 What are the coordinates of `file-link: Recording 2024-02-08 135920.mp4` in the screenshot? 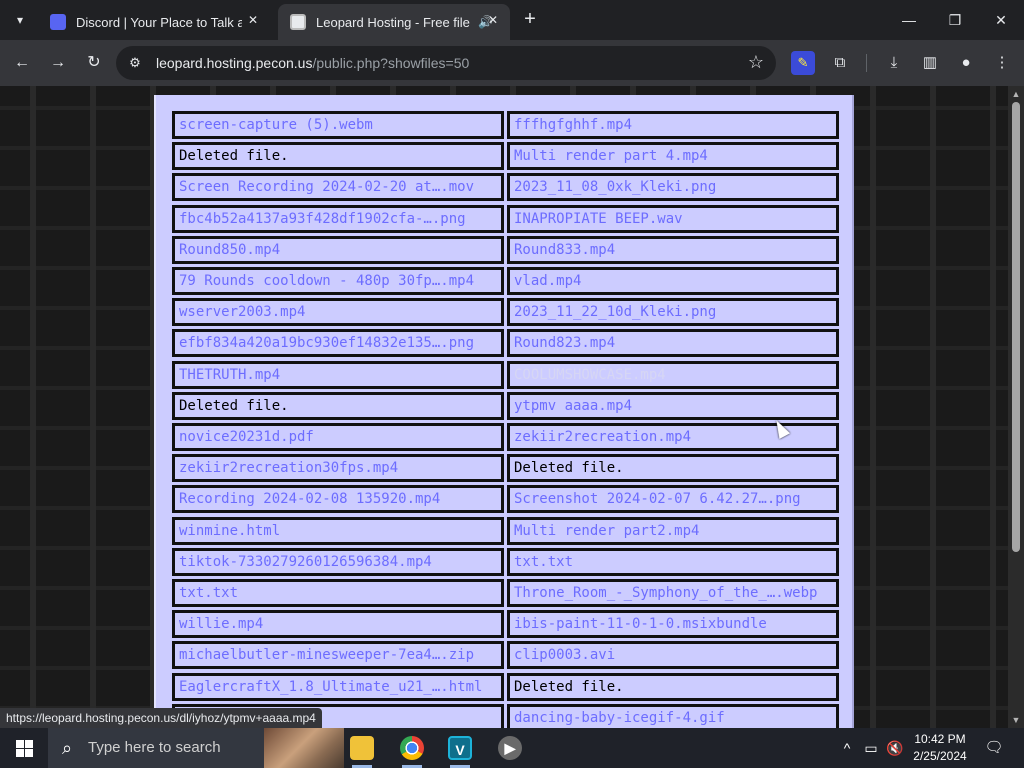 It's located at (338, 499).